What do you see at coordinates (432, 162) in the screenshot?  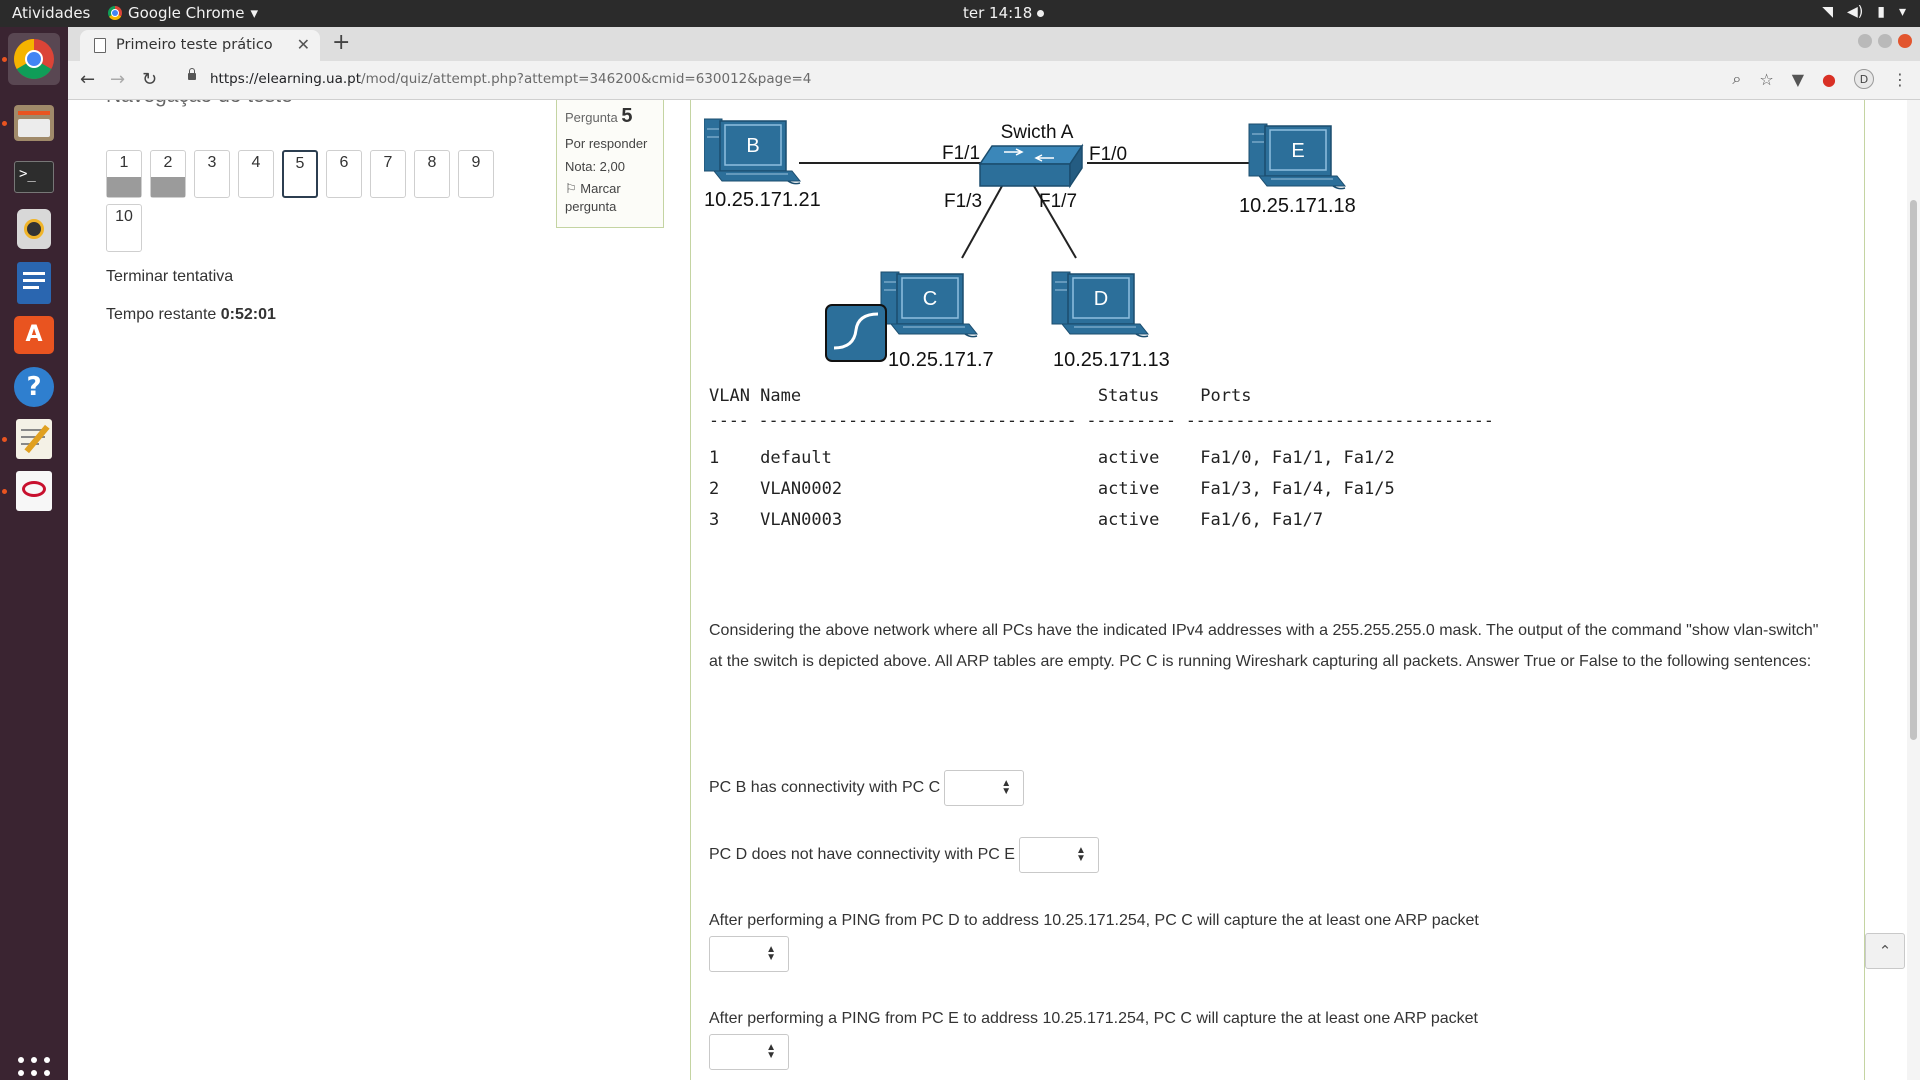 I see `quiz-nav-button-label: 8` at bounding box center [432, 162].